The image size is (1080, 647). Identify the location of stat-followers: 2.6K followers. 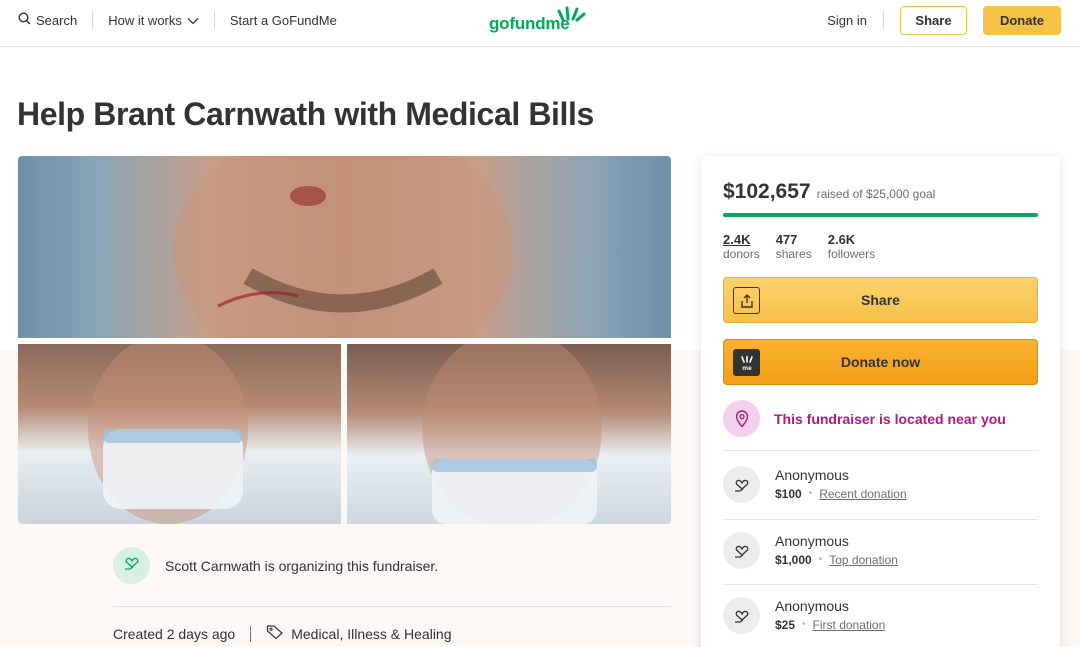
(851, 247).